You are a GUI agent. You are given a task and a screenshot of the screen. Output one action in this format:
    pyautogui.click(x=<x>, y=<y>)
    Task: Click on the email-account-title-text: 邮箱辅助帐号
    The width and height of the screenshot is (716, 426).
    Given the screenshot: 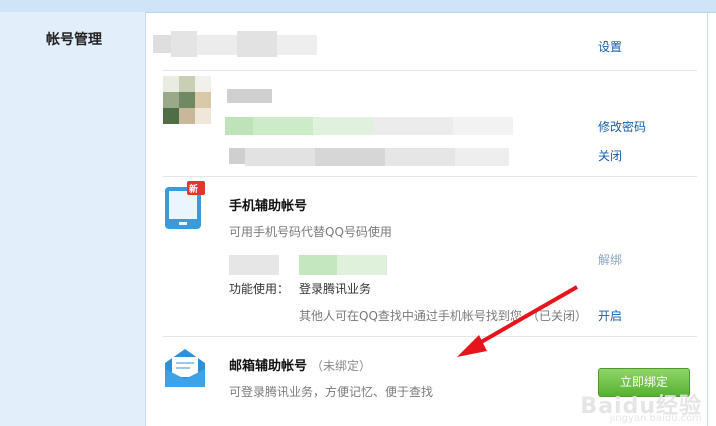 What is the action you would take?
    pyautogui.click(x=268, y=366)
    